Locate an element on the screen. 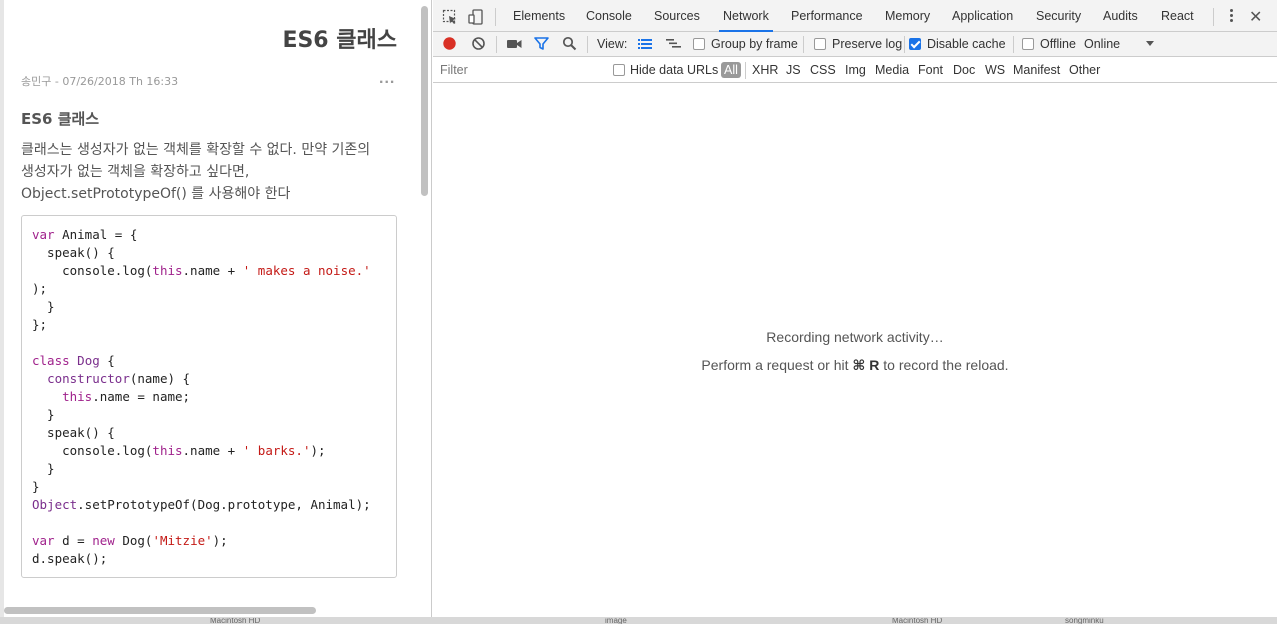 This screenshot has height=624, width=1277. code-line: var Animal = { is located at coordinates (209, 235).